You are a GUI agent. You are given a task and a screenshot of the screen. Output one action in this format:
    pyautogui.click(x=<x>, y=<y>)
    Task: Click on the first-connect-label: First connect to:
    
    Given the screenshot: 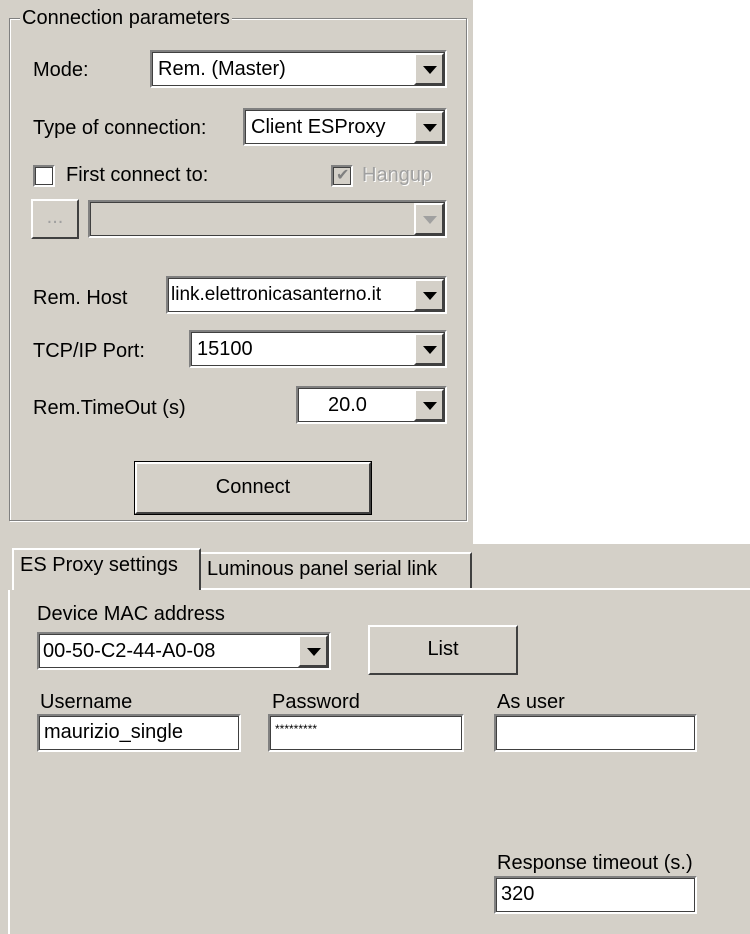 What is the action you would take?
    pyautogui.click(x=137, y=175)
    